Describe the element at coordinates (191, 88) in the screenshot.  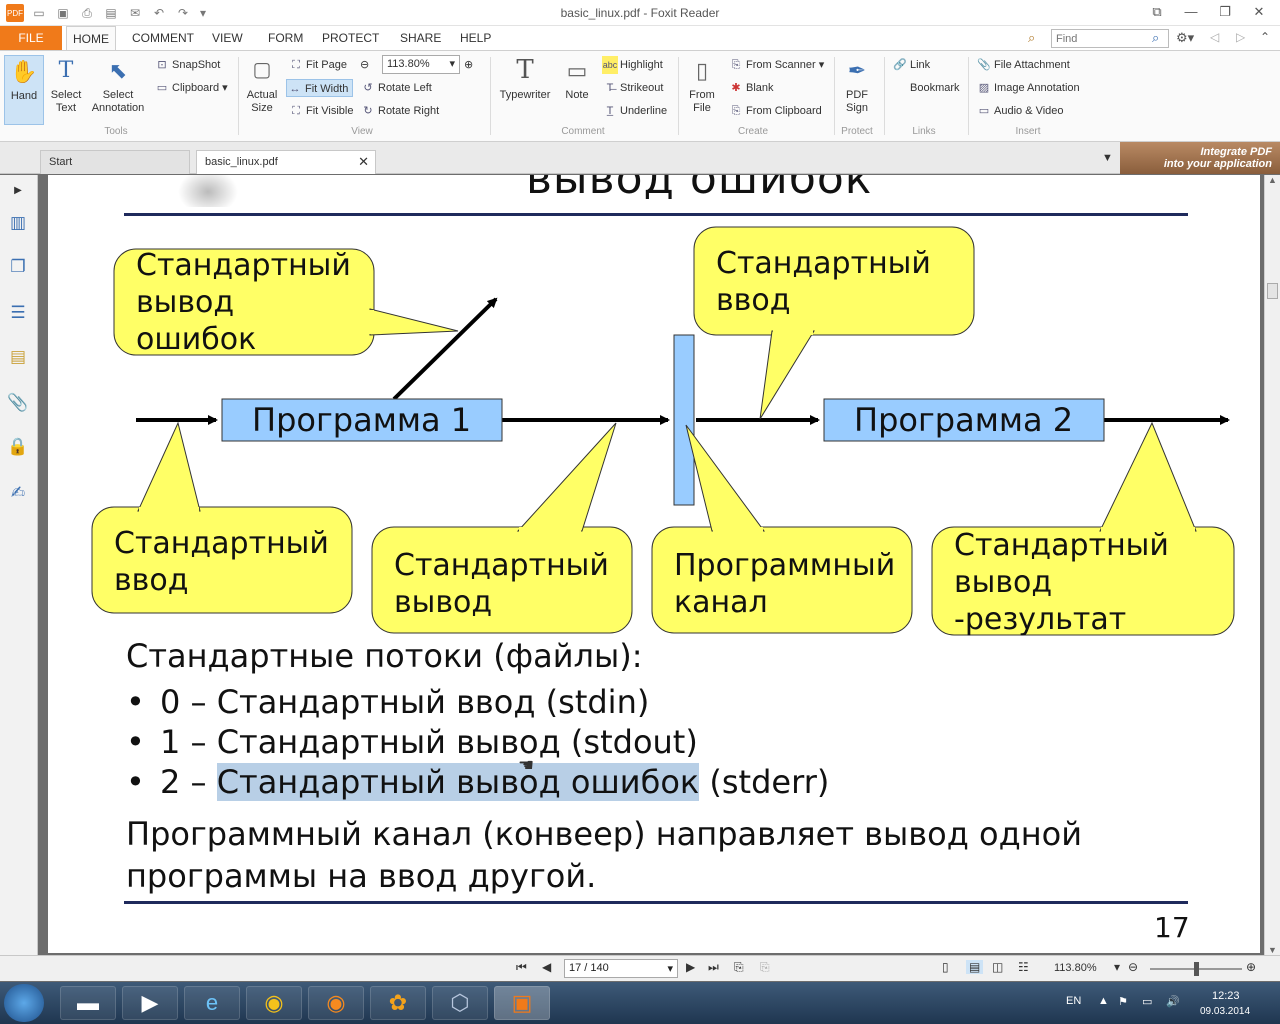
I see `clipboard-button: ▭ Clipboard ▾` at that location.